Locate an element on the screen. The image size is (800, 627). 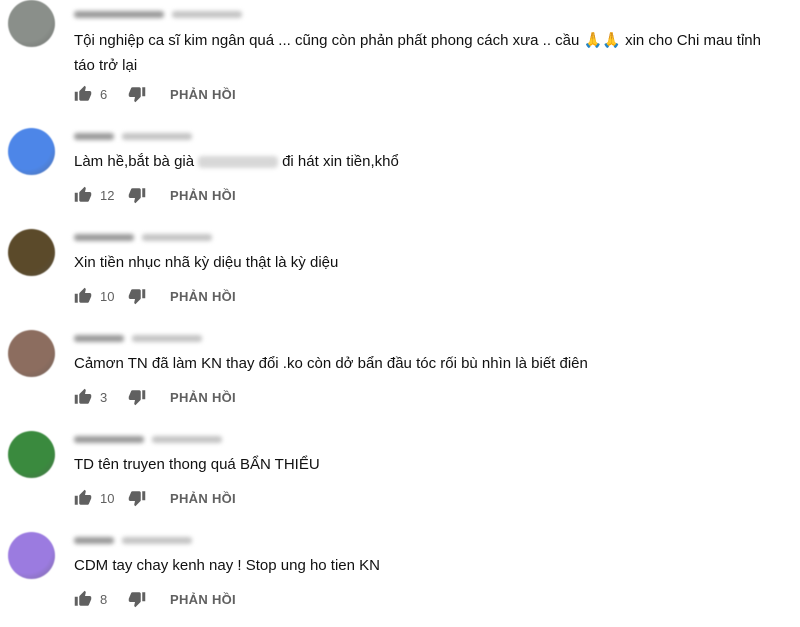
like-count: 12 is located at coordinates (107, 195).